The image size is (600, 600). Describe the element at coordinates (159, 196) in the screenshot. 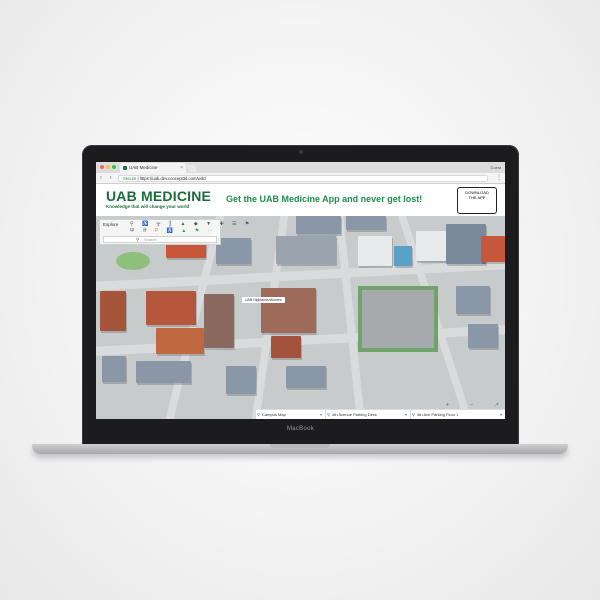

I see `logo-text: UAB MEDICINE` at that location.